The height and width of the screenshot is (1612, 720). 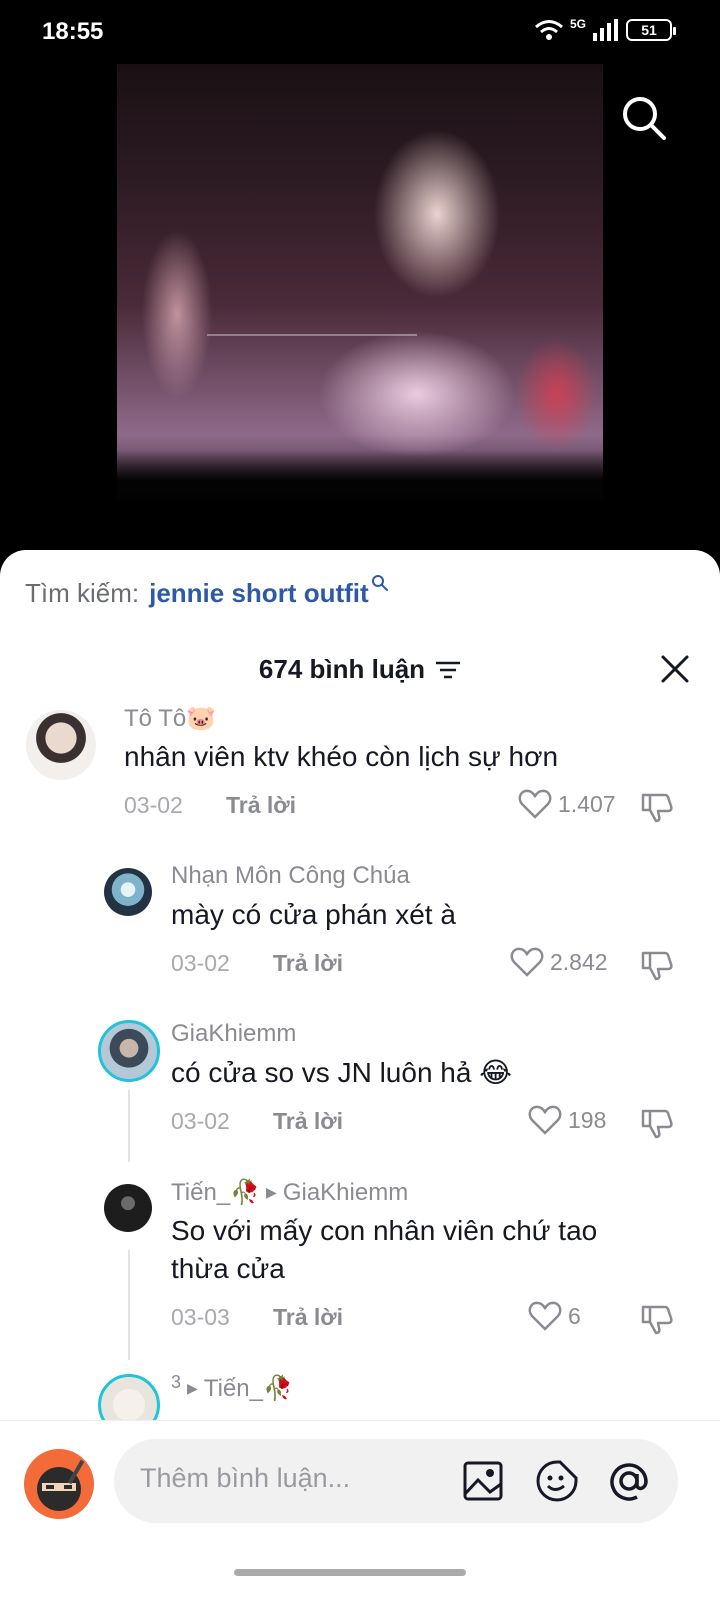 I want to click on video-screen-detail, so click(x=312, y=335).